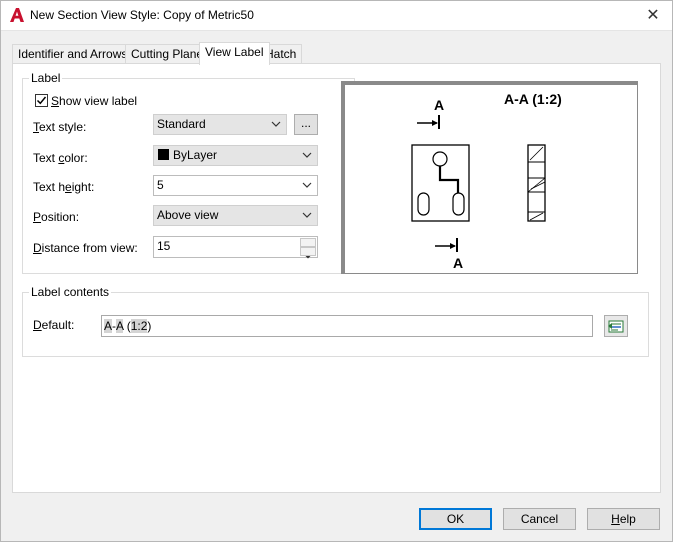 Image resolution: width=673 pixels, height=542 pixels. What do you see at coordinates (235, 215) in the screenshot?
I see `position-select: Above view` at bounding box center [235, 215].